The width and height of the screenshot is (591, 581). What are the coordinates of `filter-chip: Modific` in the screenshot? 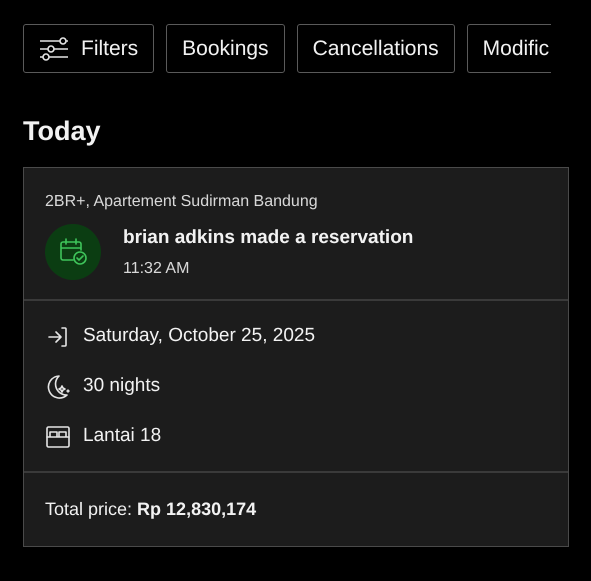 It's located at (509, 48).